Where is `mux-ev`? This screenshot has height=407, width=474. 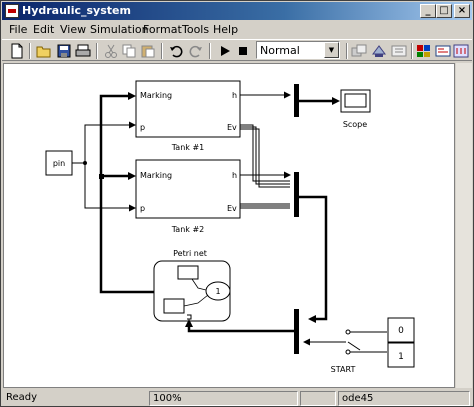
mux-ev is located at coordinates (311, 247).